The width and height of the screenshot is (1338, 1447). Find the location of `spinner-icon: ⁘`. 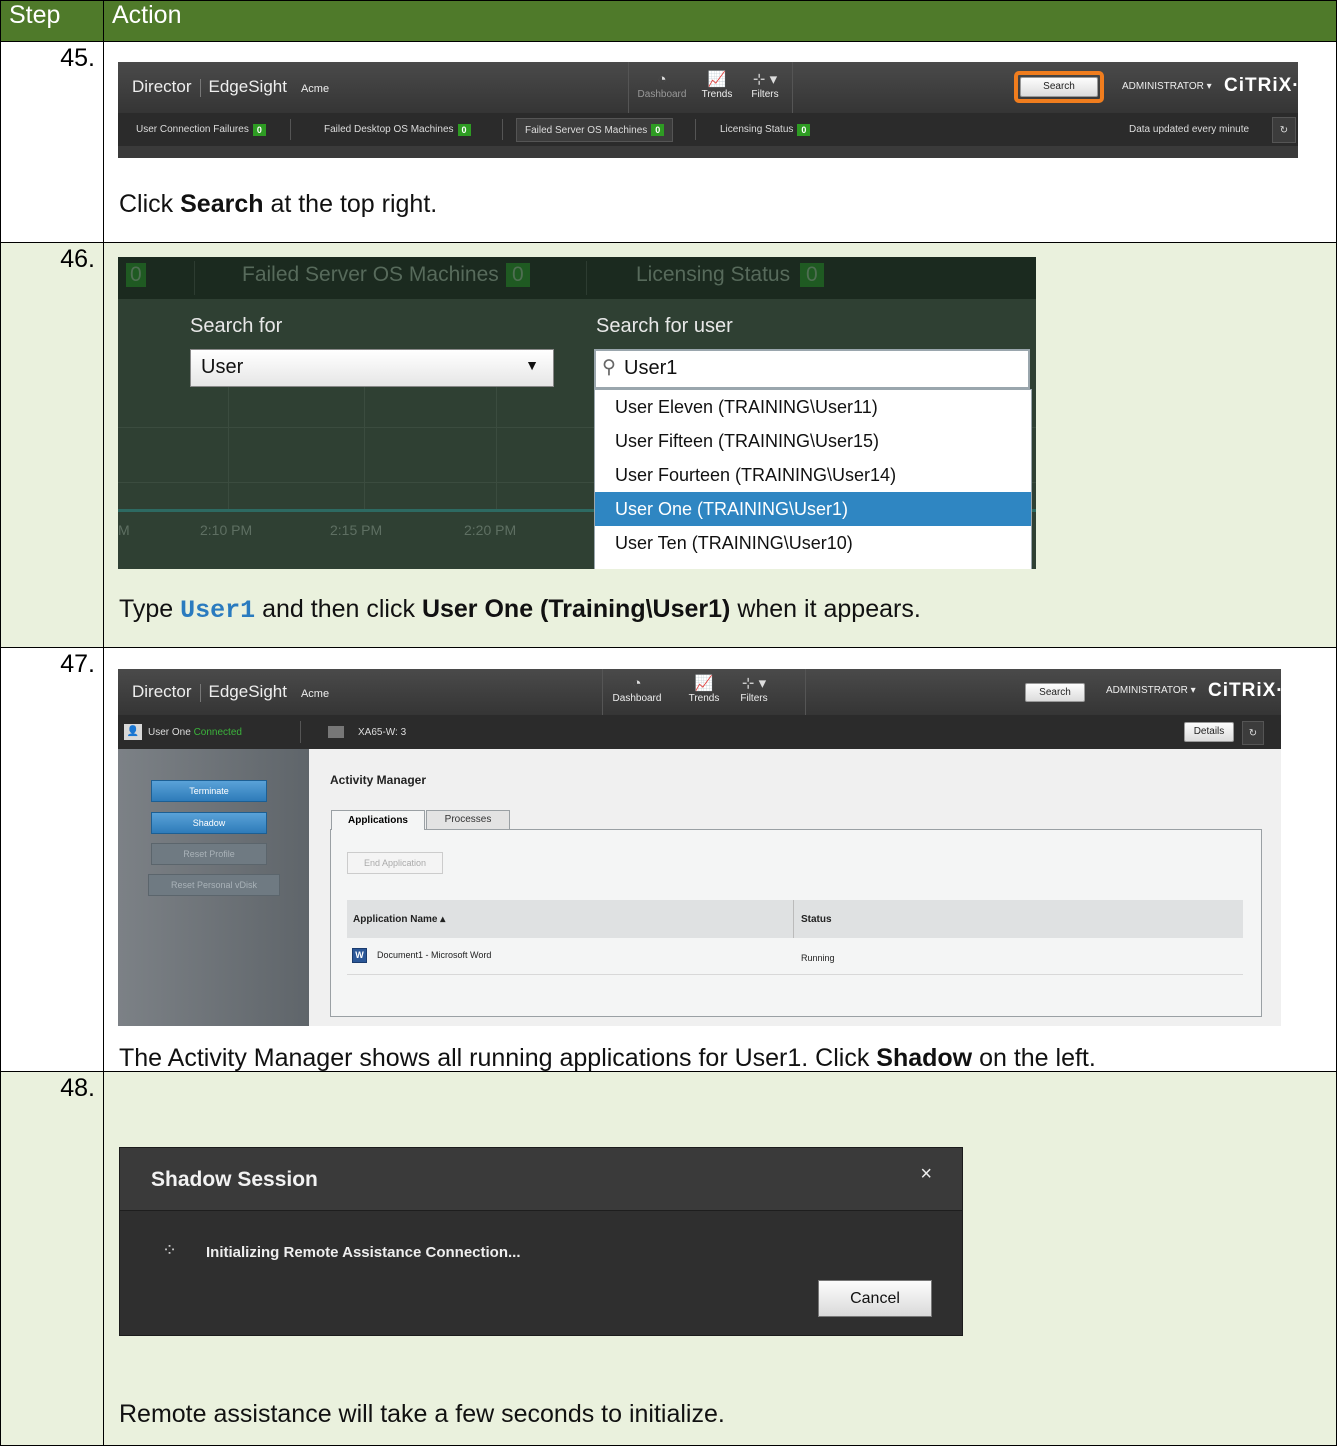

spinner-icon: ⁘ is located at coordinates (170, 1250).